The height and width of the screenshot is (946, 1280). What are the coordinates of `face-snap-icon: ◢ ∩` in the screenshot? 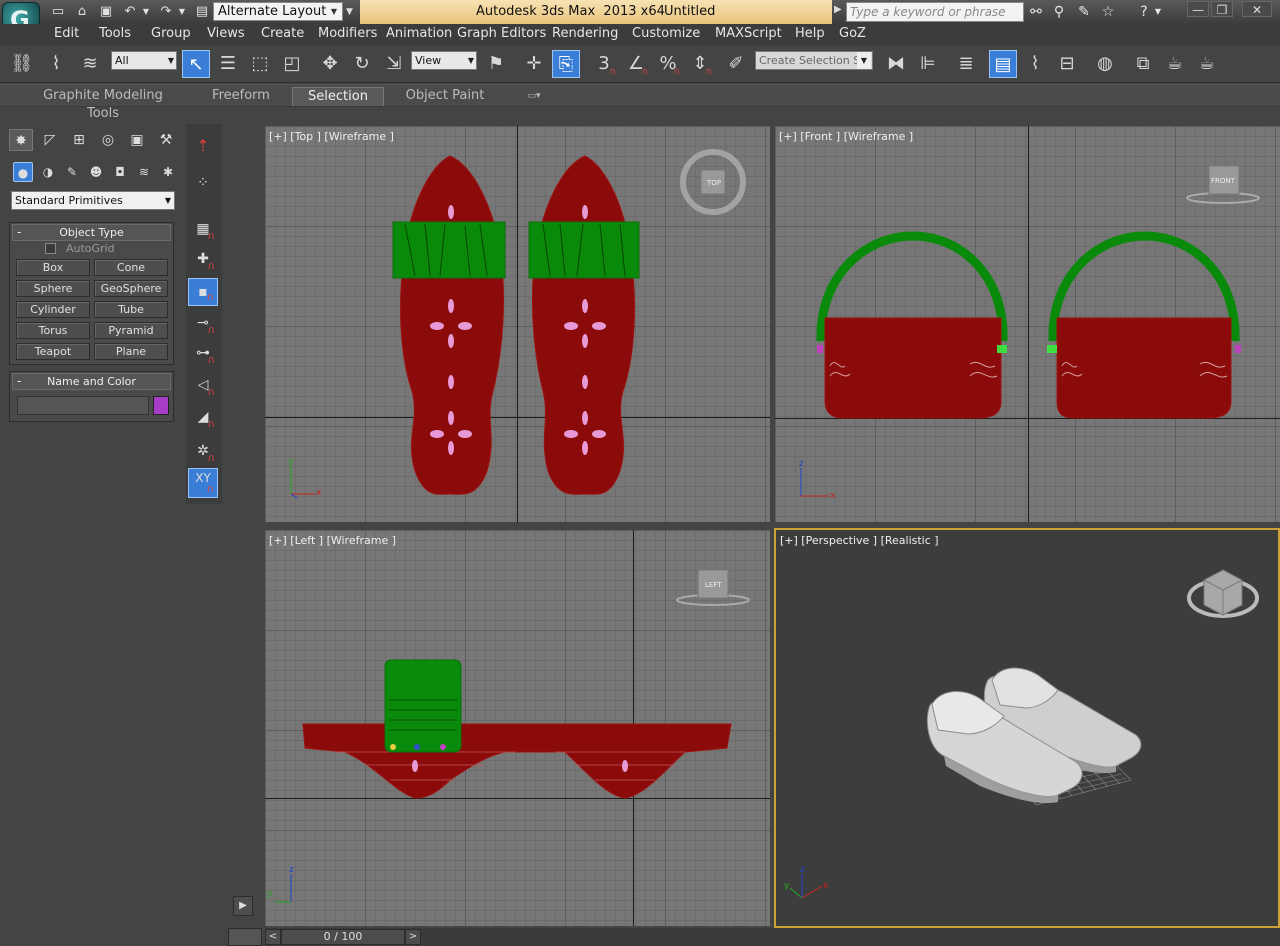 It's located at (203, 418).